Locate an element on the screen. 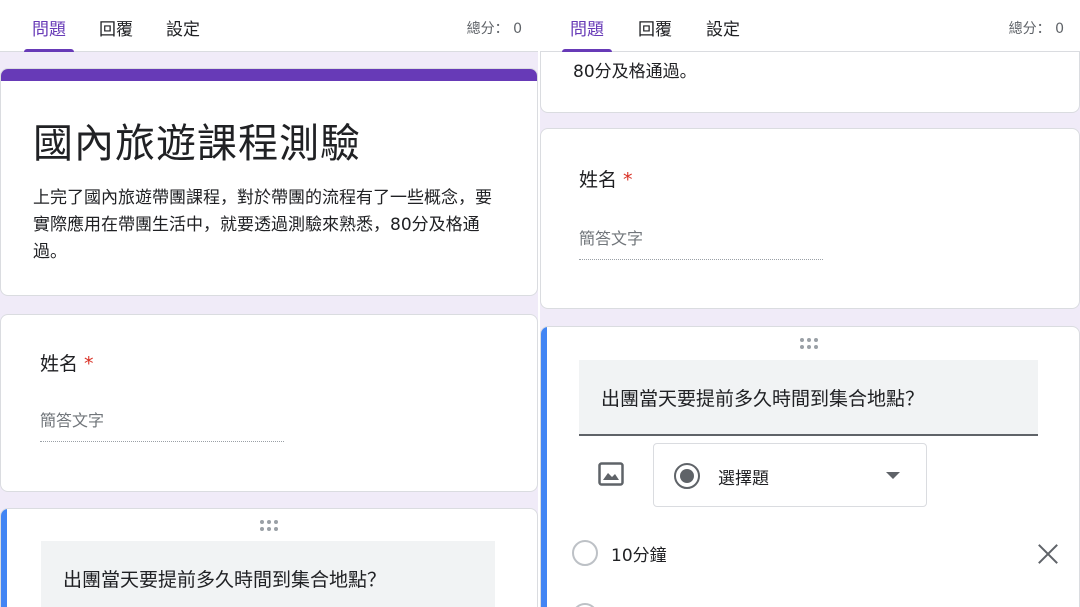  form-title: 國內旅遊課程測驗 is located at coordinates (197, 140).